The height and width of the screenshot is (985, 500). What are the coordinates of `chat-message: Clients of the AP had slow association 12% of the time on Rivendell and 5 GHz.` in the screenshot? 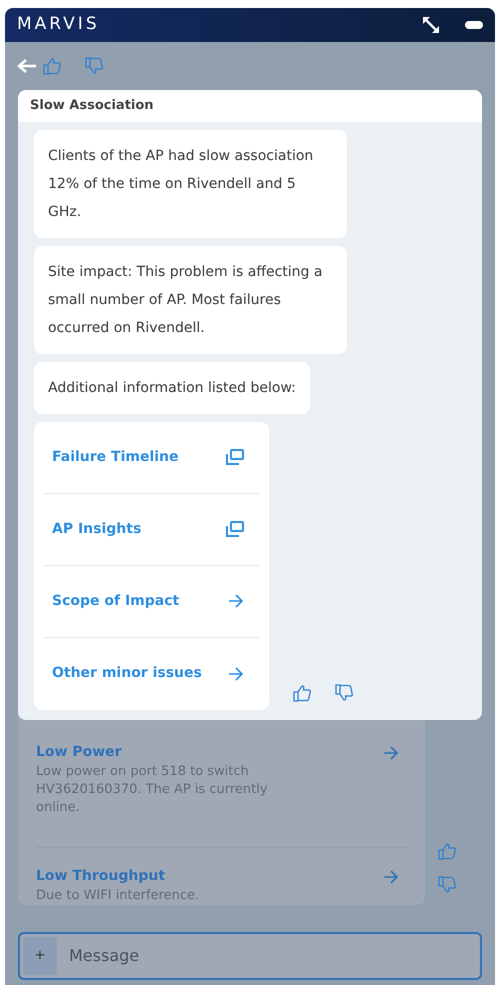 It's located at (190, 184).